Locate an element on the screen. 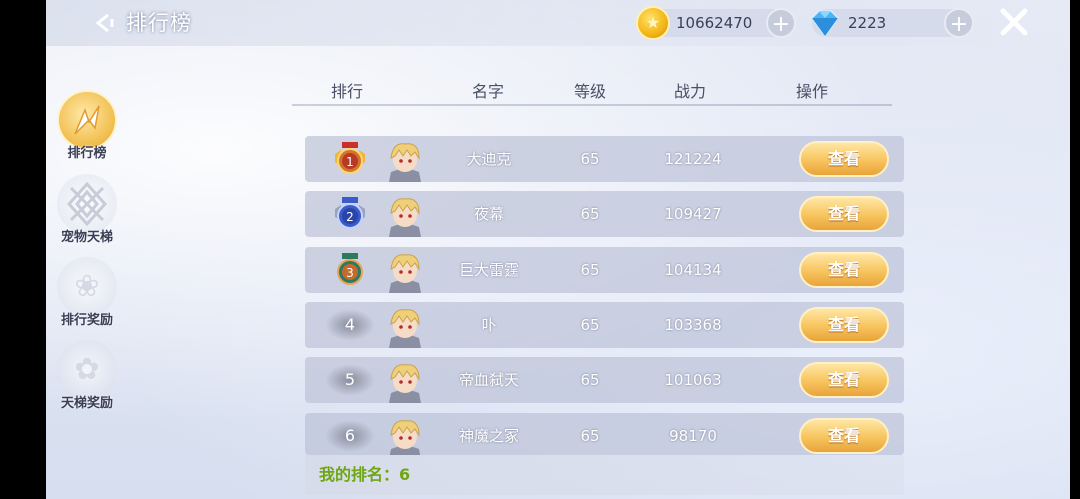 This screenshot has width=1080, height=499. gold-counter: 10662470 + is located at coordinates (716, 23).